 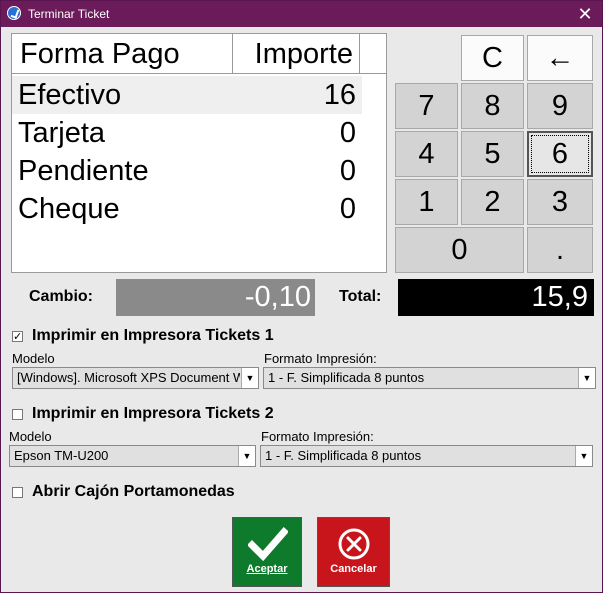 What do you see at coordinates (346, 377) in the screenshot?
I see `printer1-formato-value: 1 - F. Simplificada 8 puntos` at bounding box center [346, 377].